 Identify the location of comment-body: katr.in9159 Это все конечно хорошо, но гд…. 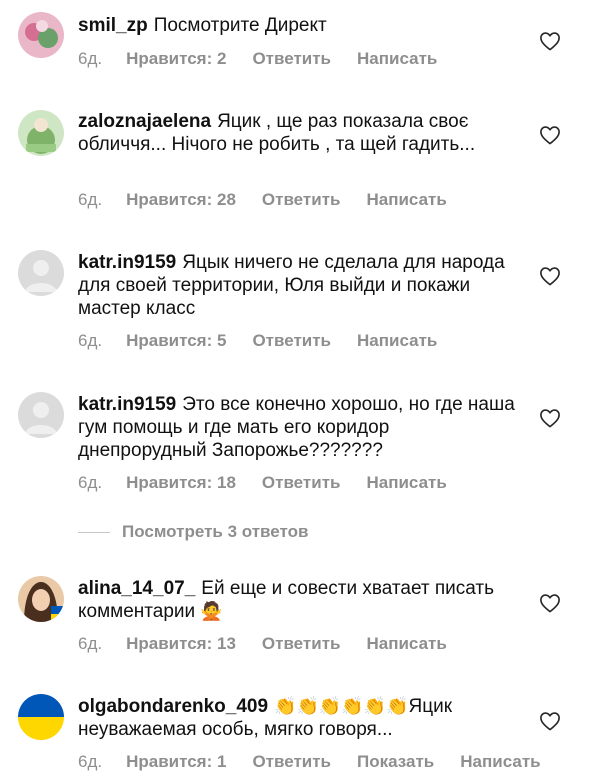
(298, 427).